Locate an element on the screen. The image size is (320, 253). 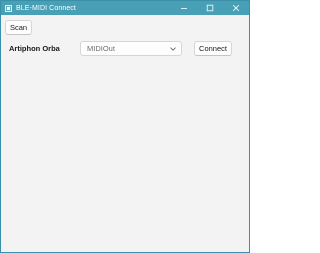
maximize-icon is located at coordinates (210, 8).